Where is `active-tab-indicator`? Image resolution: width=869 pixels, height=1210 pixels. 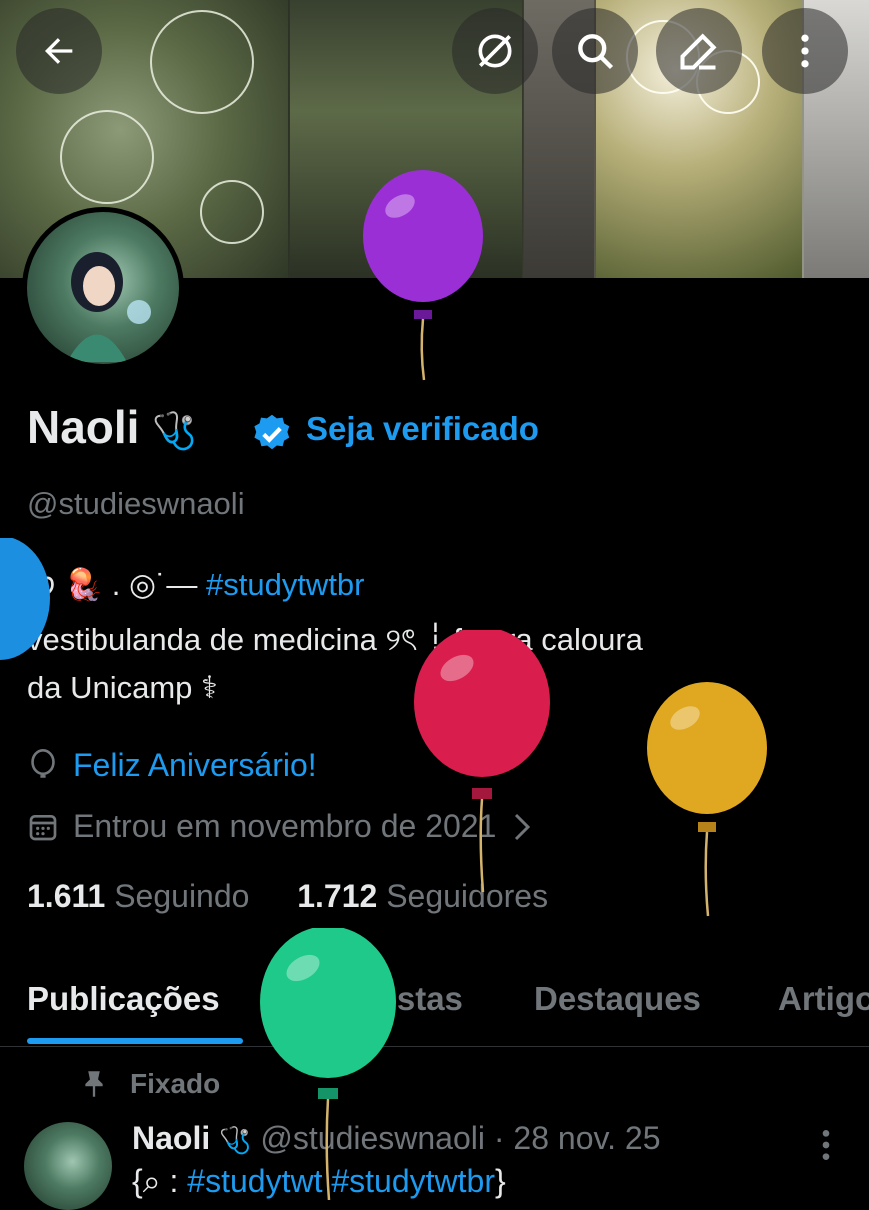
active-tab-indicator is located at coordinates (135, 1041).